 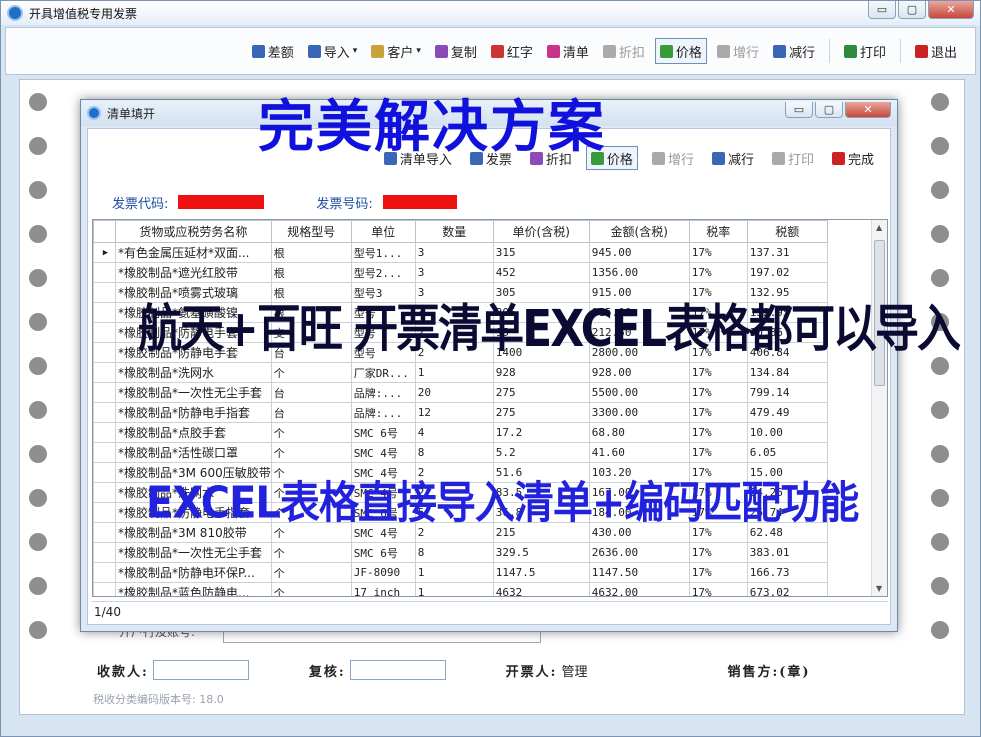 What do you see at coordinates (787, 572) in the screenshot?
I see `table-cell: 166.73` at bounding box center [787, 572].